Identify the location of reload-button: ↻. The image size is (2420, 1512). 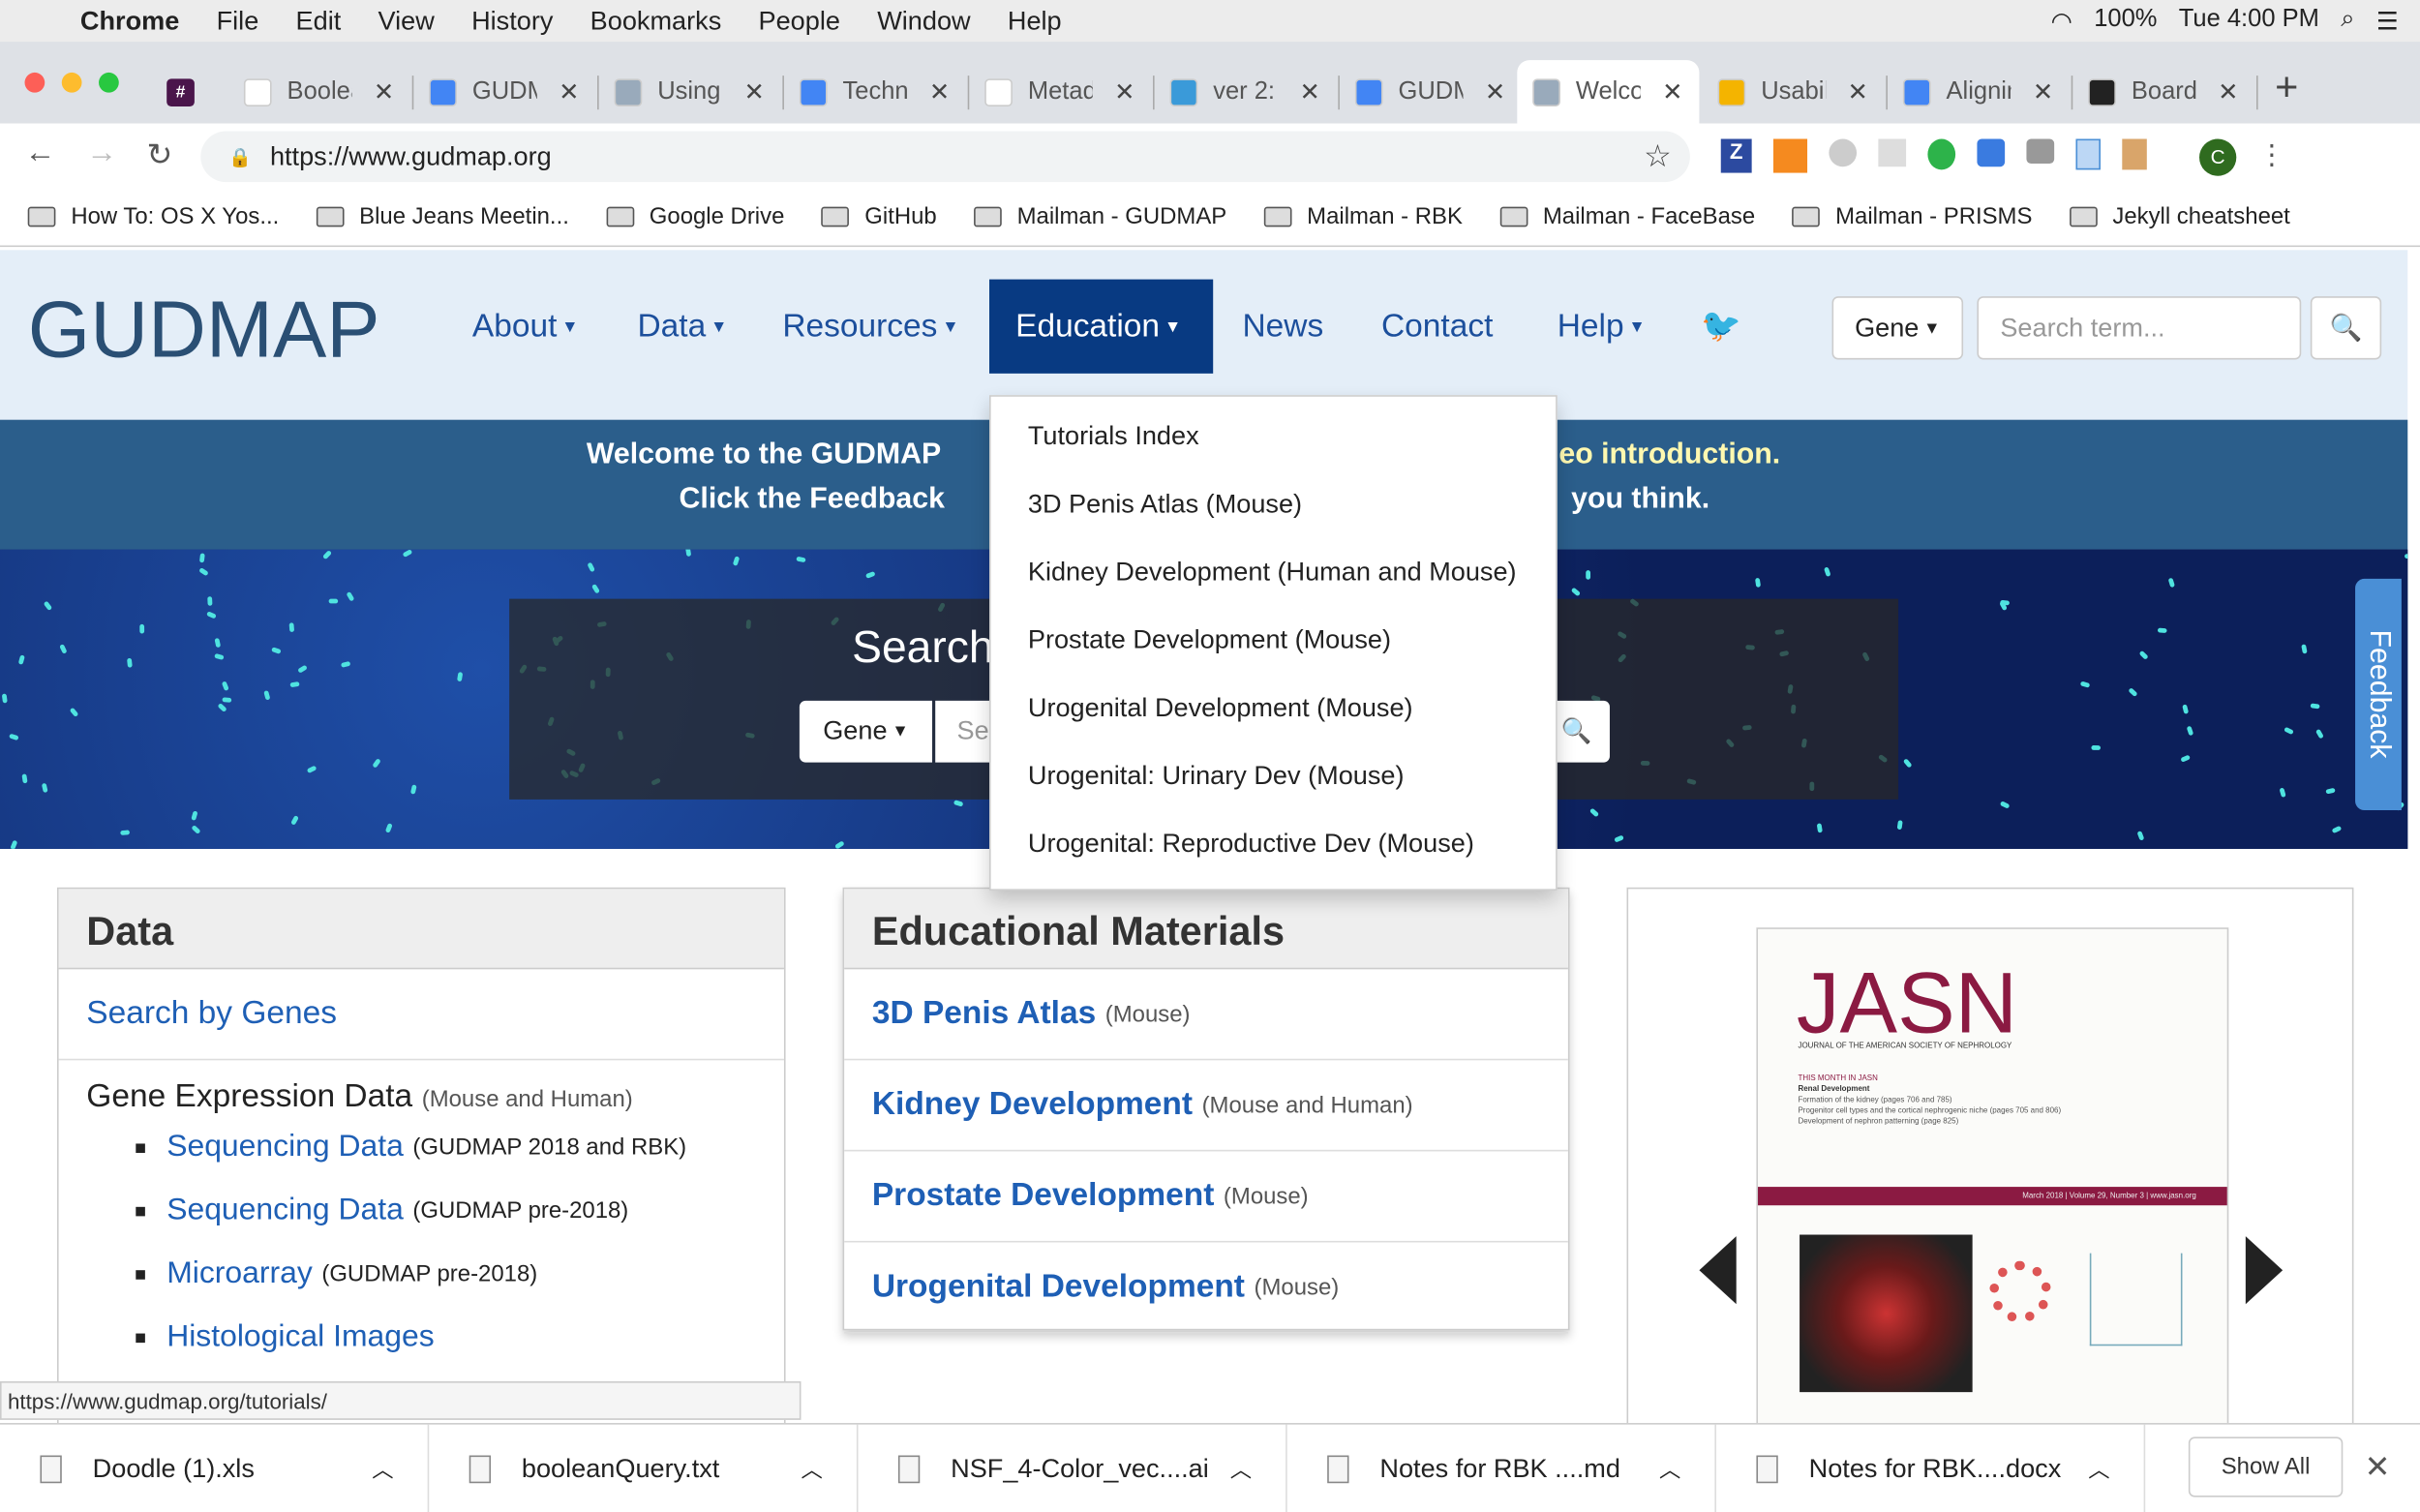
(159, 155).